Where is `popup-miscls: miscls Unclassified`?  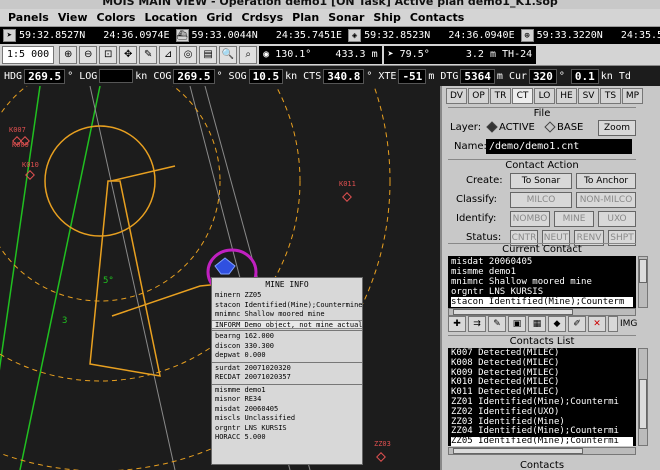
popup-miscls: miscls Unclassified is located at coordinates (255, 418).